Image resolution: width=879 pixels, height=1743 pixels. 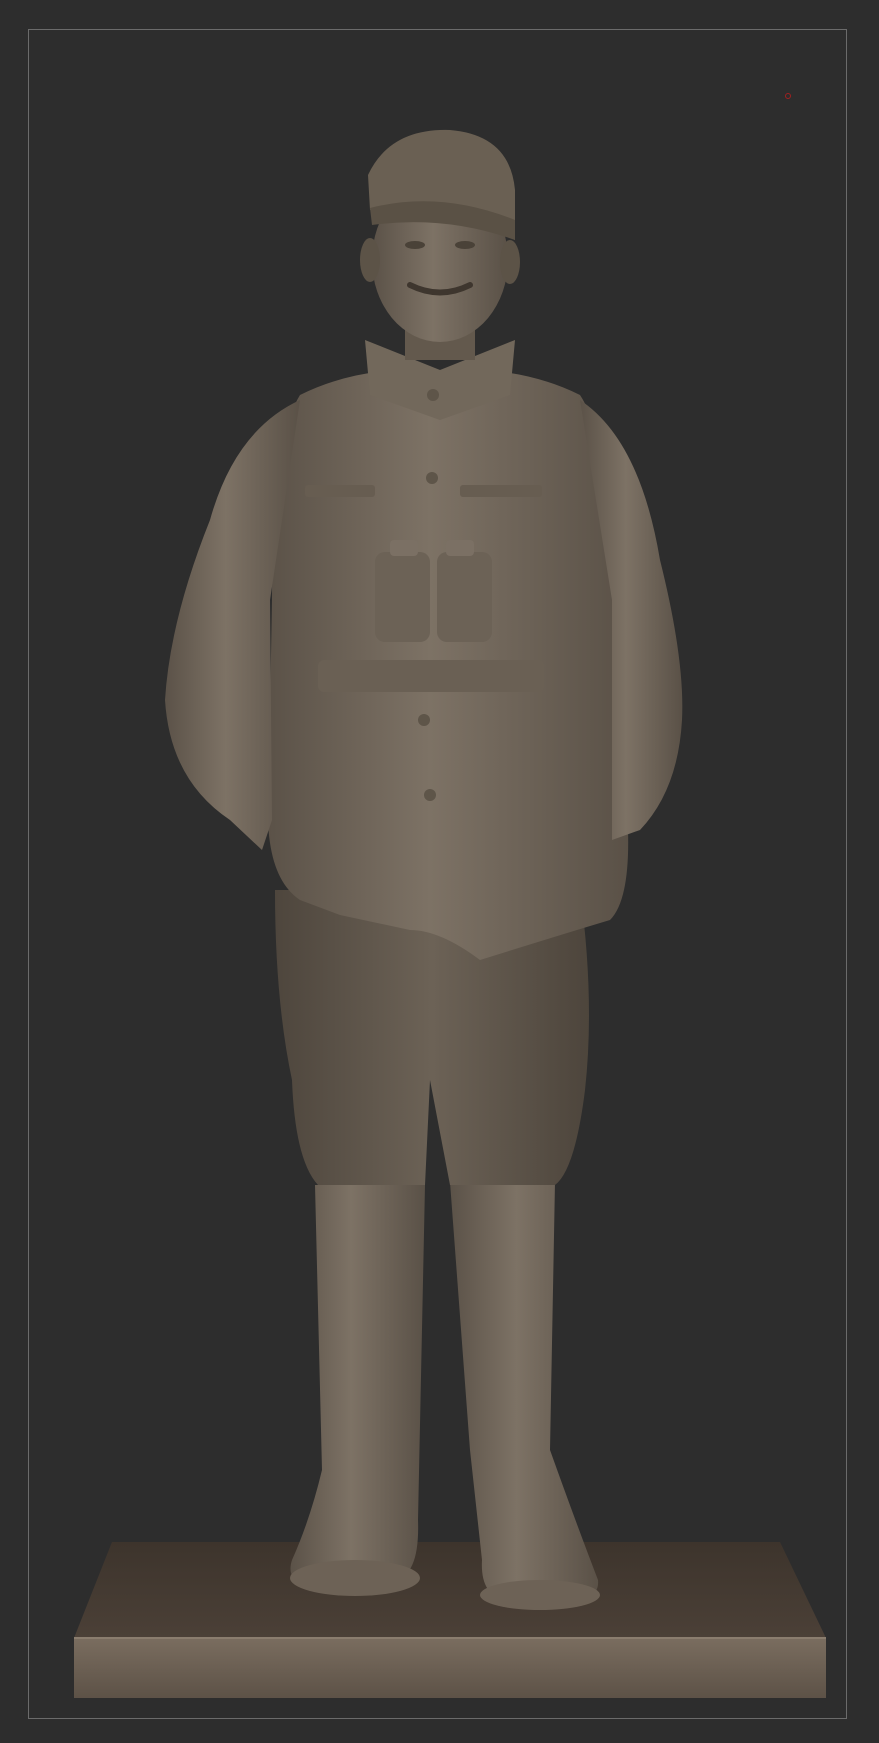 What do you see at coordinates (450, 1620) in the screenshot?
I see `plinth` at bounding box center [450, 1620].